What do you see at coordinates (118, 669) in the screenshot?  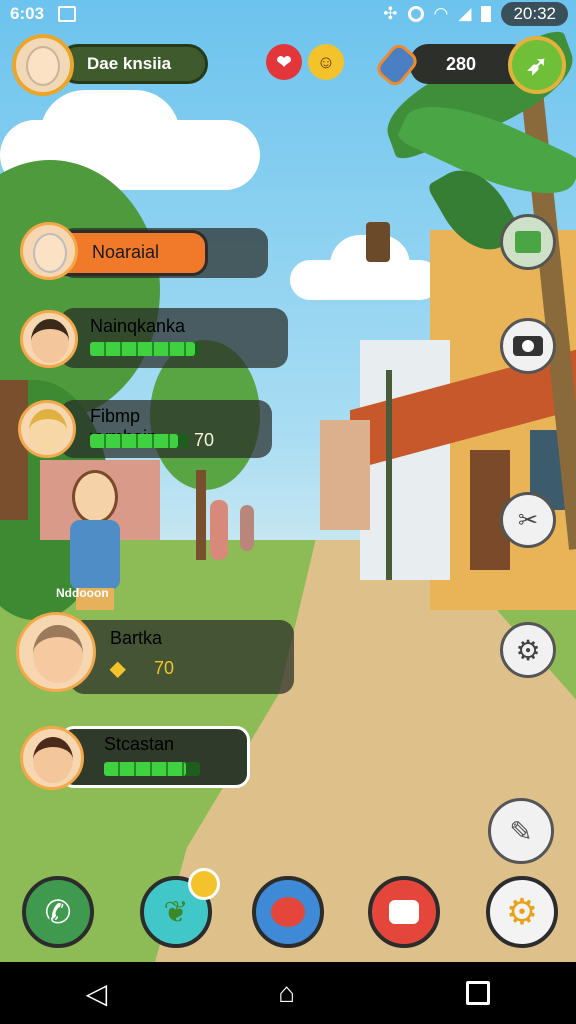 I see `badge-icon: ◆` at bounding box center [118, 669].